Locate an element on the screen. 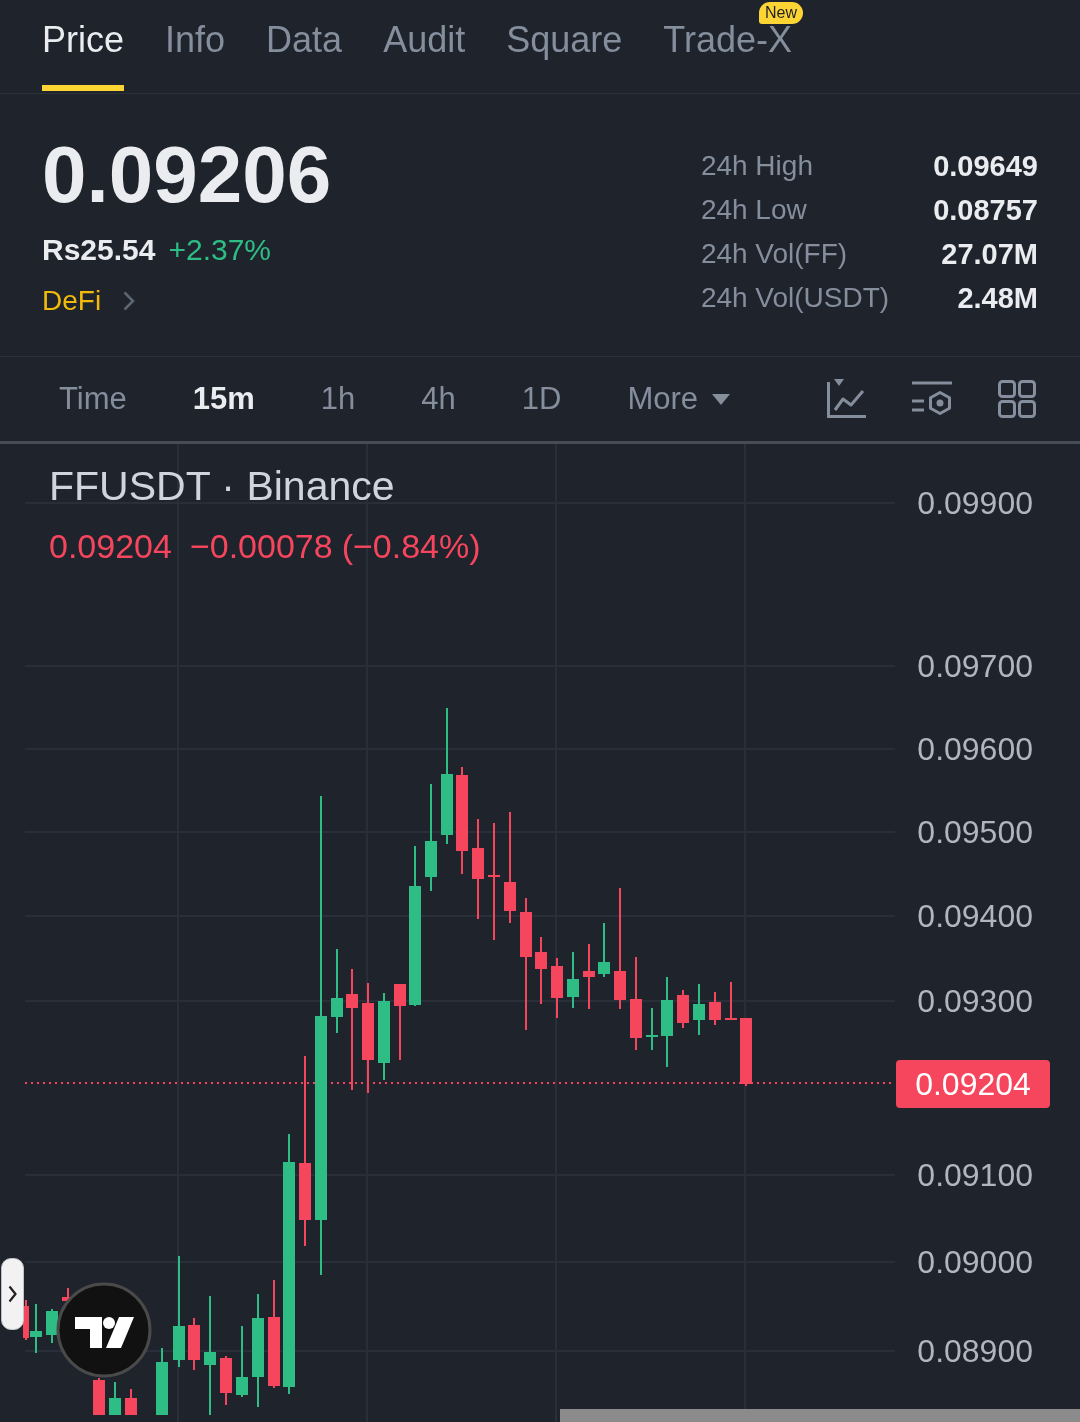 The height and width of the screenshot is (1422, 1080). stat-label: 24h Vol(USDT) is located at coordinates (795, 298).